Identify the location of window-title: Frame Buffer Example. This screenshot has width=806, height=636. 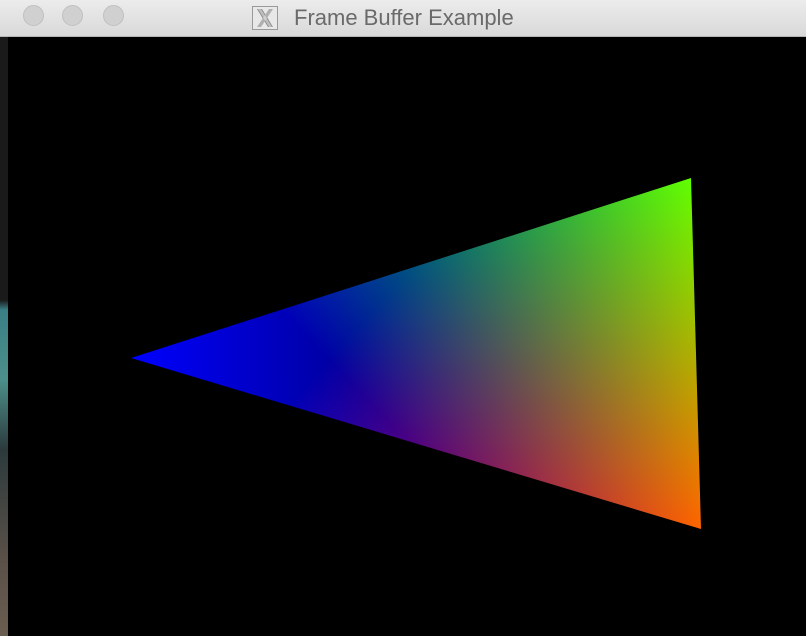
(404, 17).